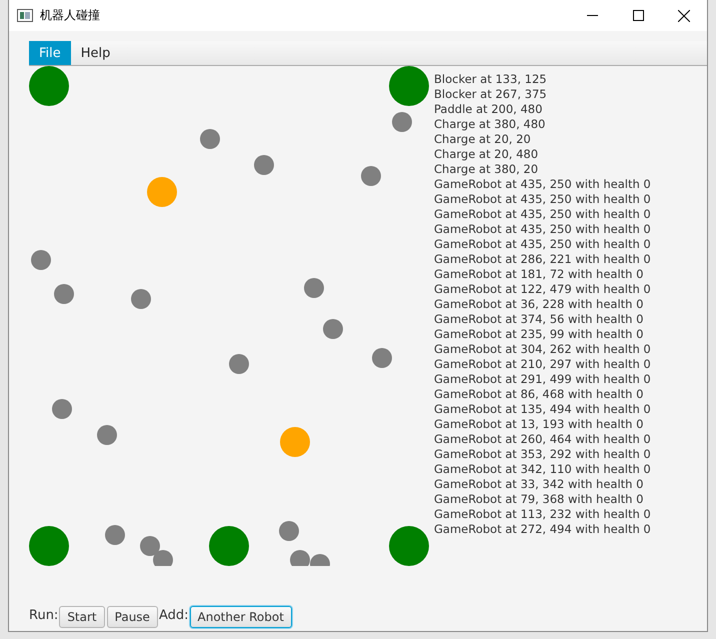  Describe the element at coordinates (542, 364) in the screenshot. I see `log-line: GameRobot at 210, 297 with health 0` at that location.